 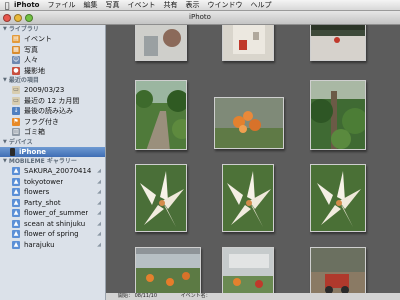 I want to click on trash-icon: ▥, so click(x=16, y=132).